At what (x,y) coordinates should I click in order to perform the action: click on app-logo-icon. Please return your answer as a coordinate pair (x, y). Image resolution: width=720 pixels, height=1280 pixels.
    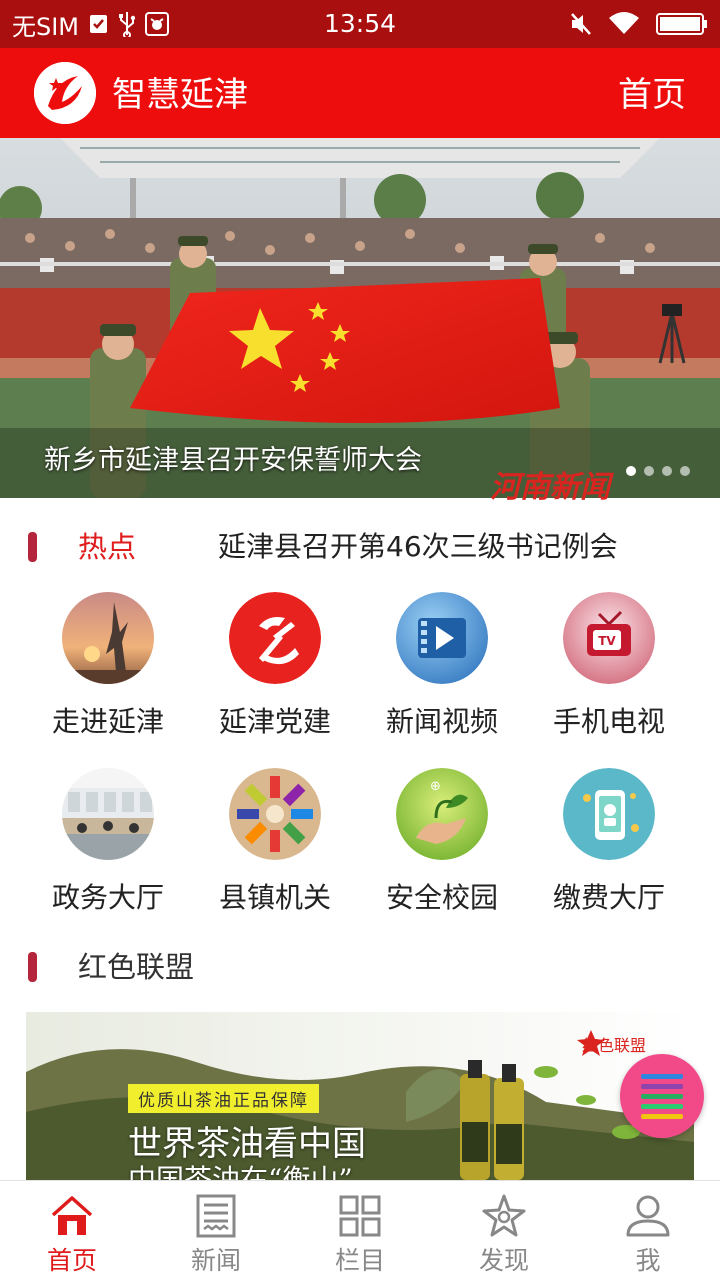
    Looking at the image, I should click on (65, 93).